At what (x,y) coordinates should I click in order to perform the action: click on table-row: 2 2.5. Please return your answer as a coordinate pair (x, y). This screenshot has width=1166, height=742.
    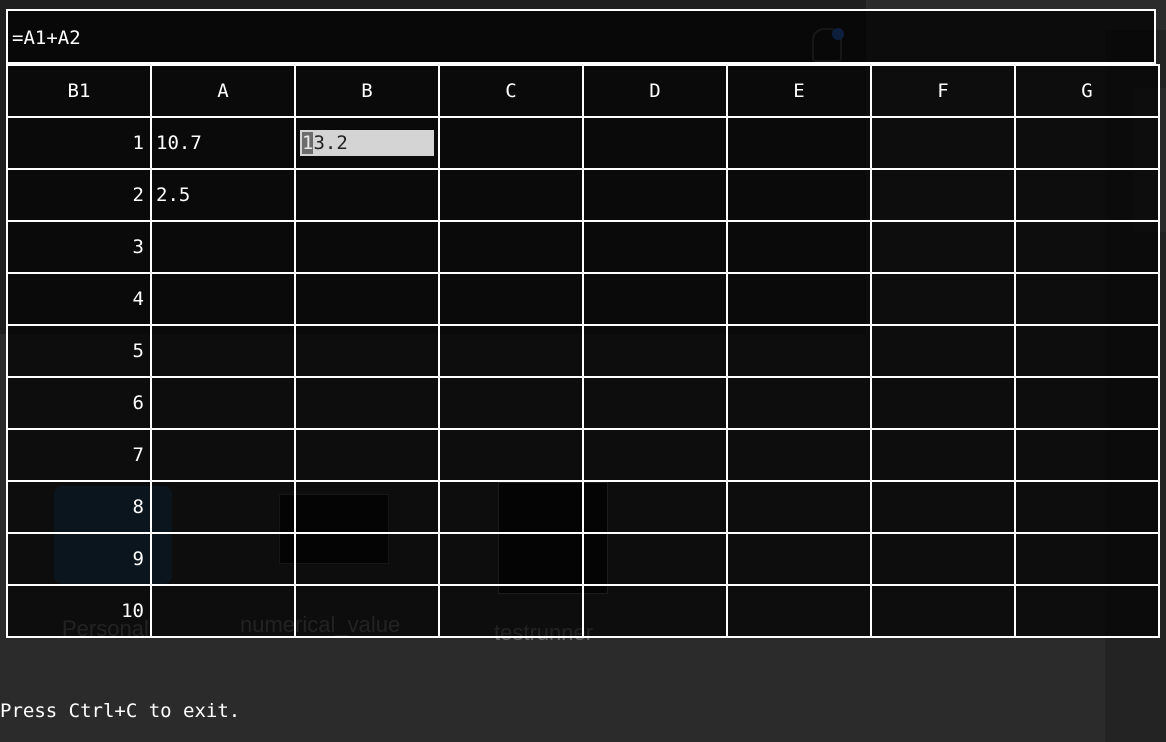
    Looking at the image, I should click on (583, 195).